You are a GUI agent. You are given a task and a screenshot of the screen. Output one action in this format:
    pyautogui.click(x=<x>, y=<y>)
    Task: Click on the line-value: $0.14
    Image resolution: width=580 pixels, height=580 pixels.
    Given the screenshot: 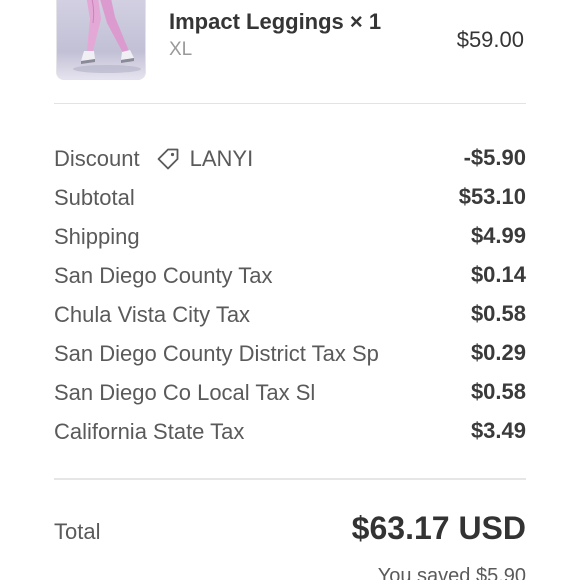 What is the action you would take?
    pyautogui.click(x=498, y=274)
    